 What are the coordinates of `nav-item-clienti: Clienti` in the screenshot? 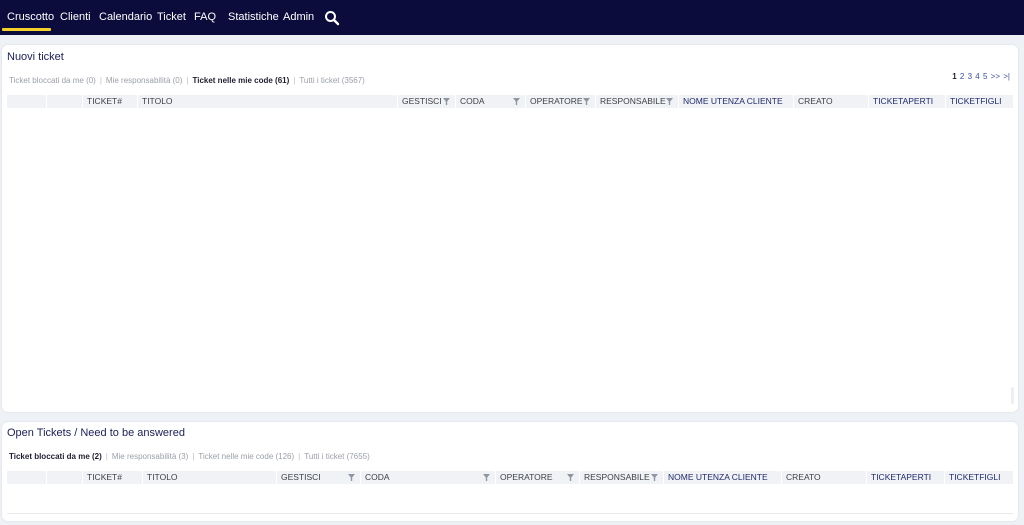 It's located at (75, 17).